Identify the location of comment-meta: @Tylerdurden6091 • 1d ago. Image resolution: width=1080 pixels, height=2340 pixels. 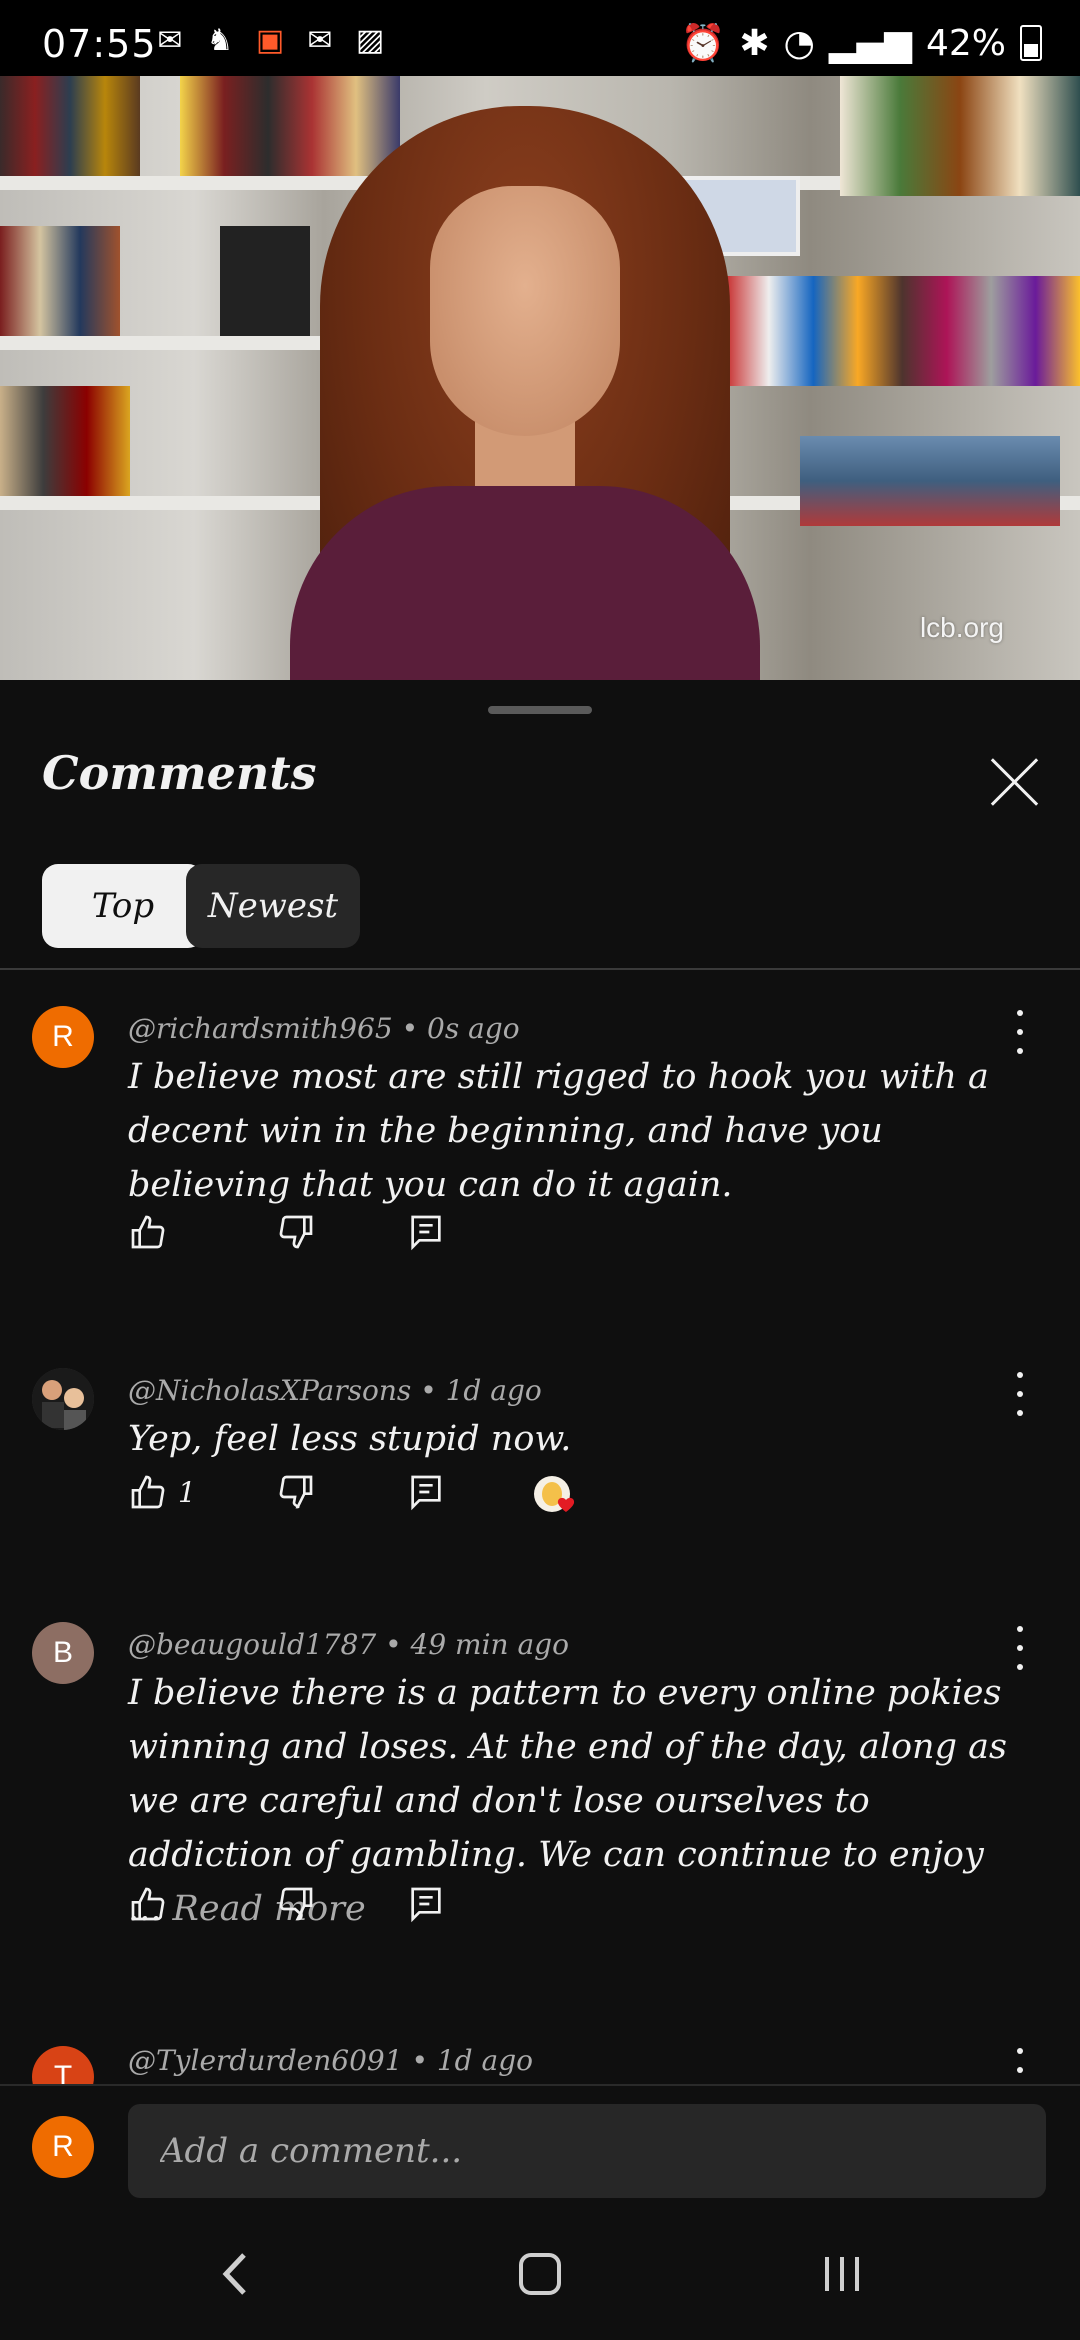
(330, 2060).